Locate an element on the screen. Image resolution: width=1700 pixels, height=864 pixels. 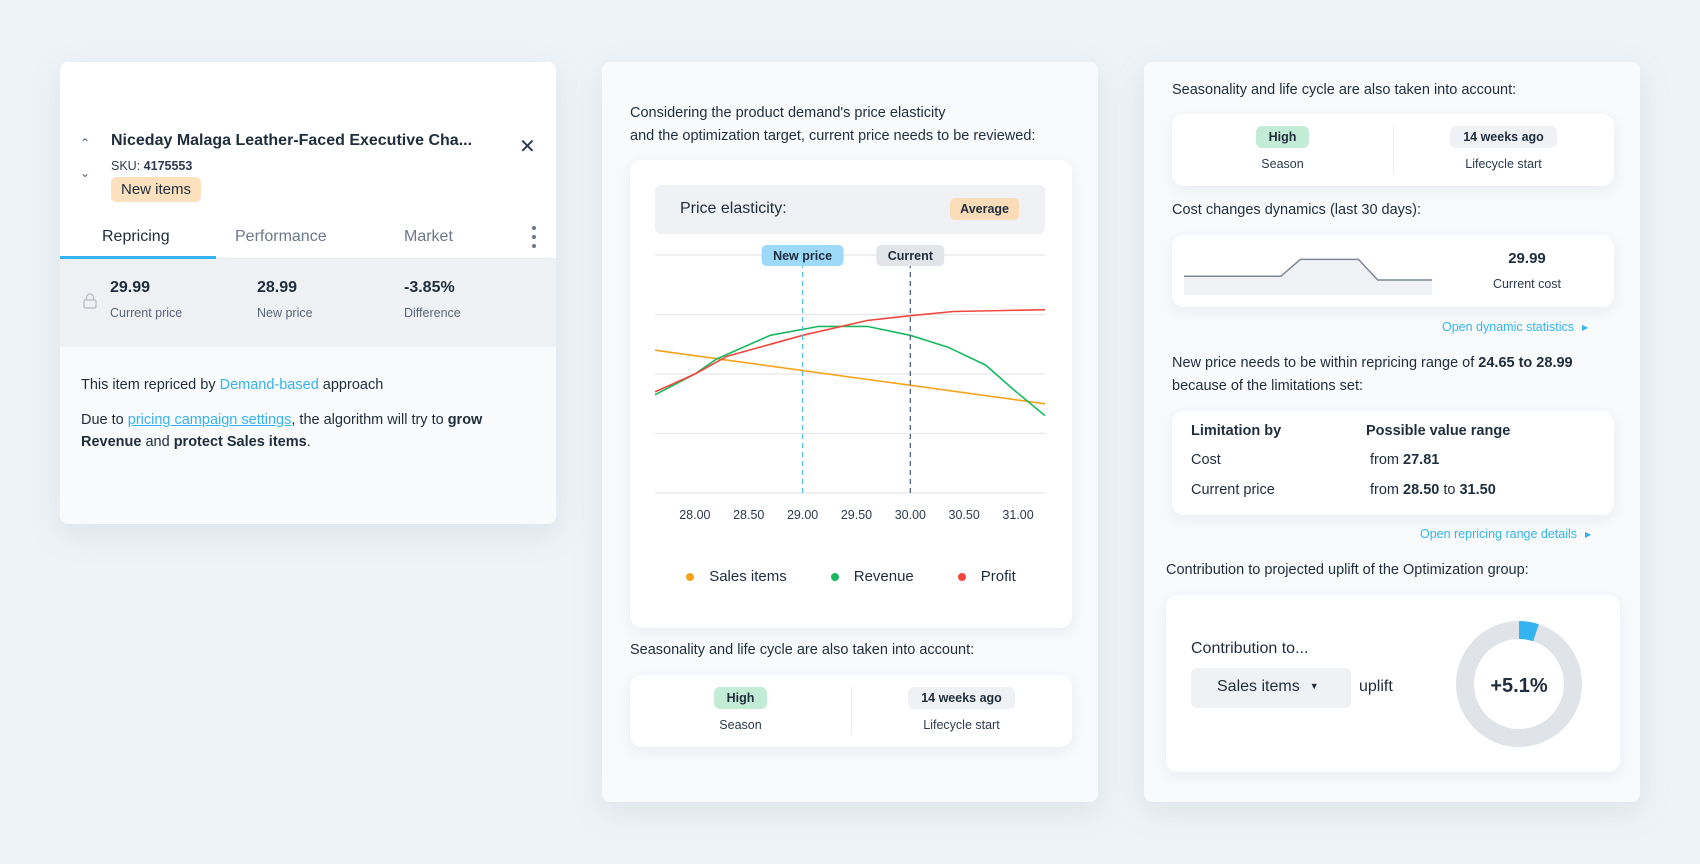
close-icon: ✕ is located at coordinates (527, 147).